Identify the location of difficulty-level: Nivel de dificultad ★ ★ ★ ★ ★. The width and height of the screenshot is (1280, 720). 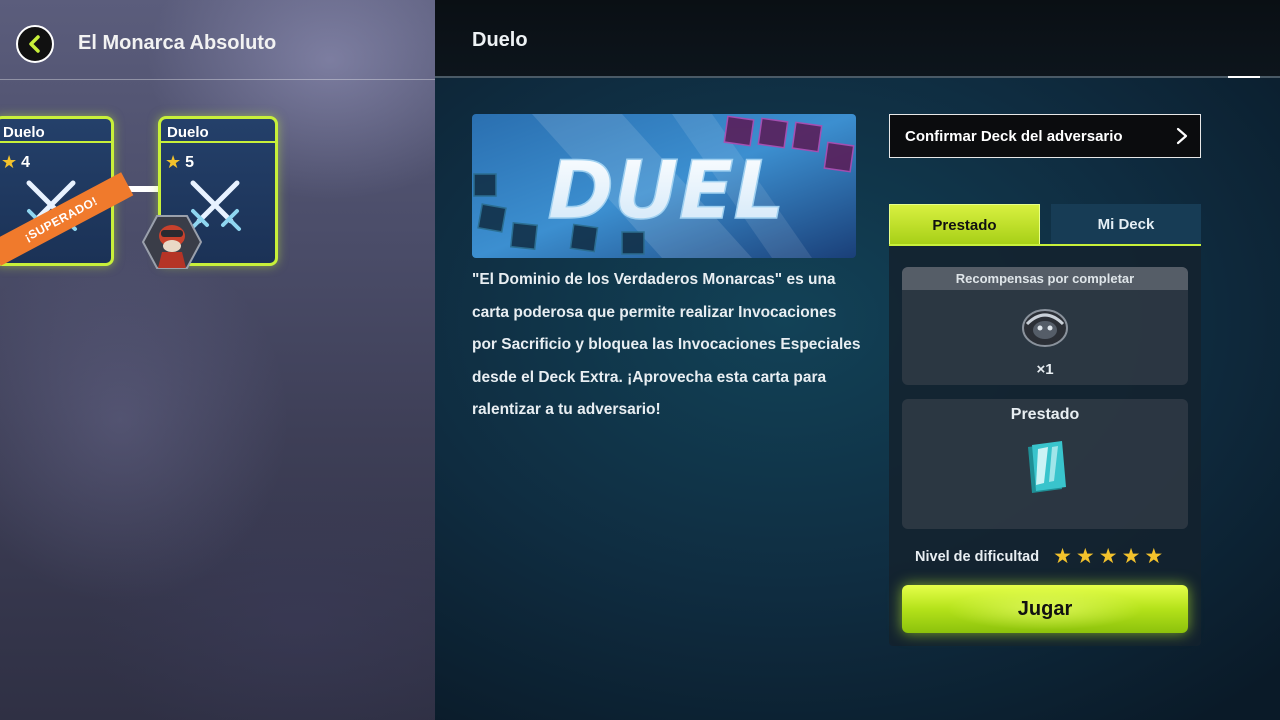
(1039, 557).